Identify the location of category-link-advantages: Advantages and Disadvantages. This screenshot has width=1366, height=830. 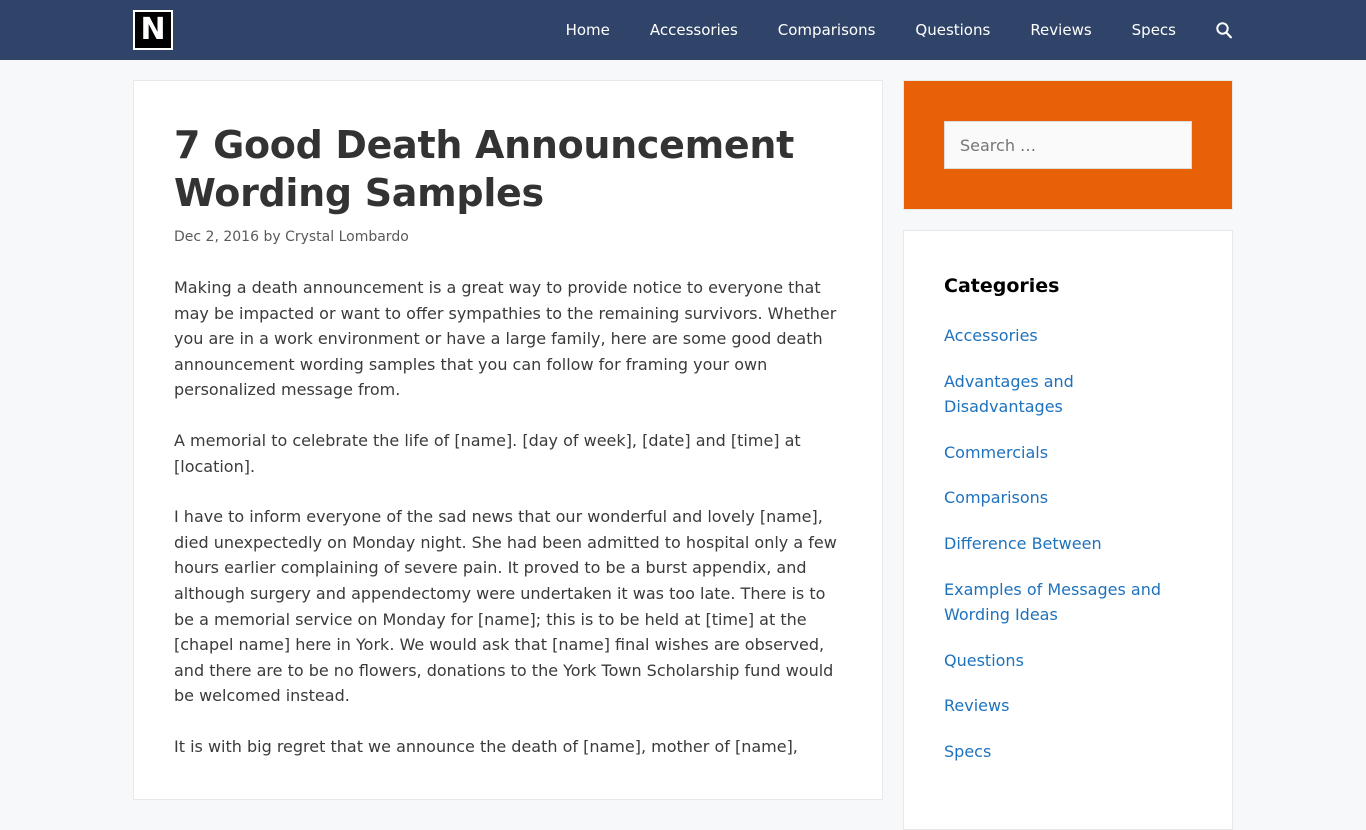
(1009, 394).